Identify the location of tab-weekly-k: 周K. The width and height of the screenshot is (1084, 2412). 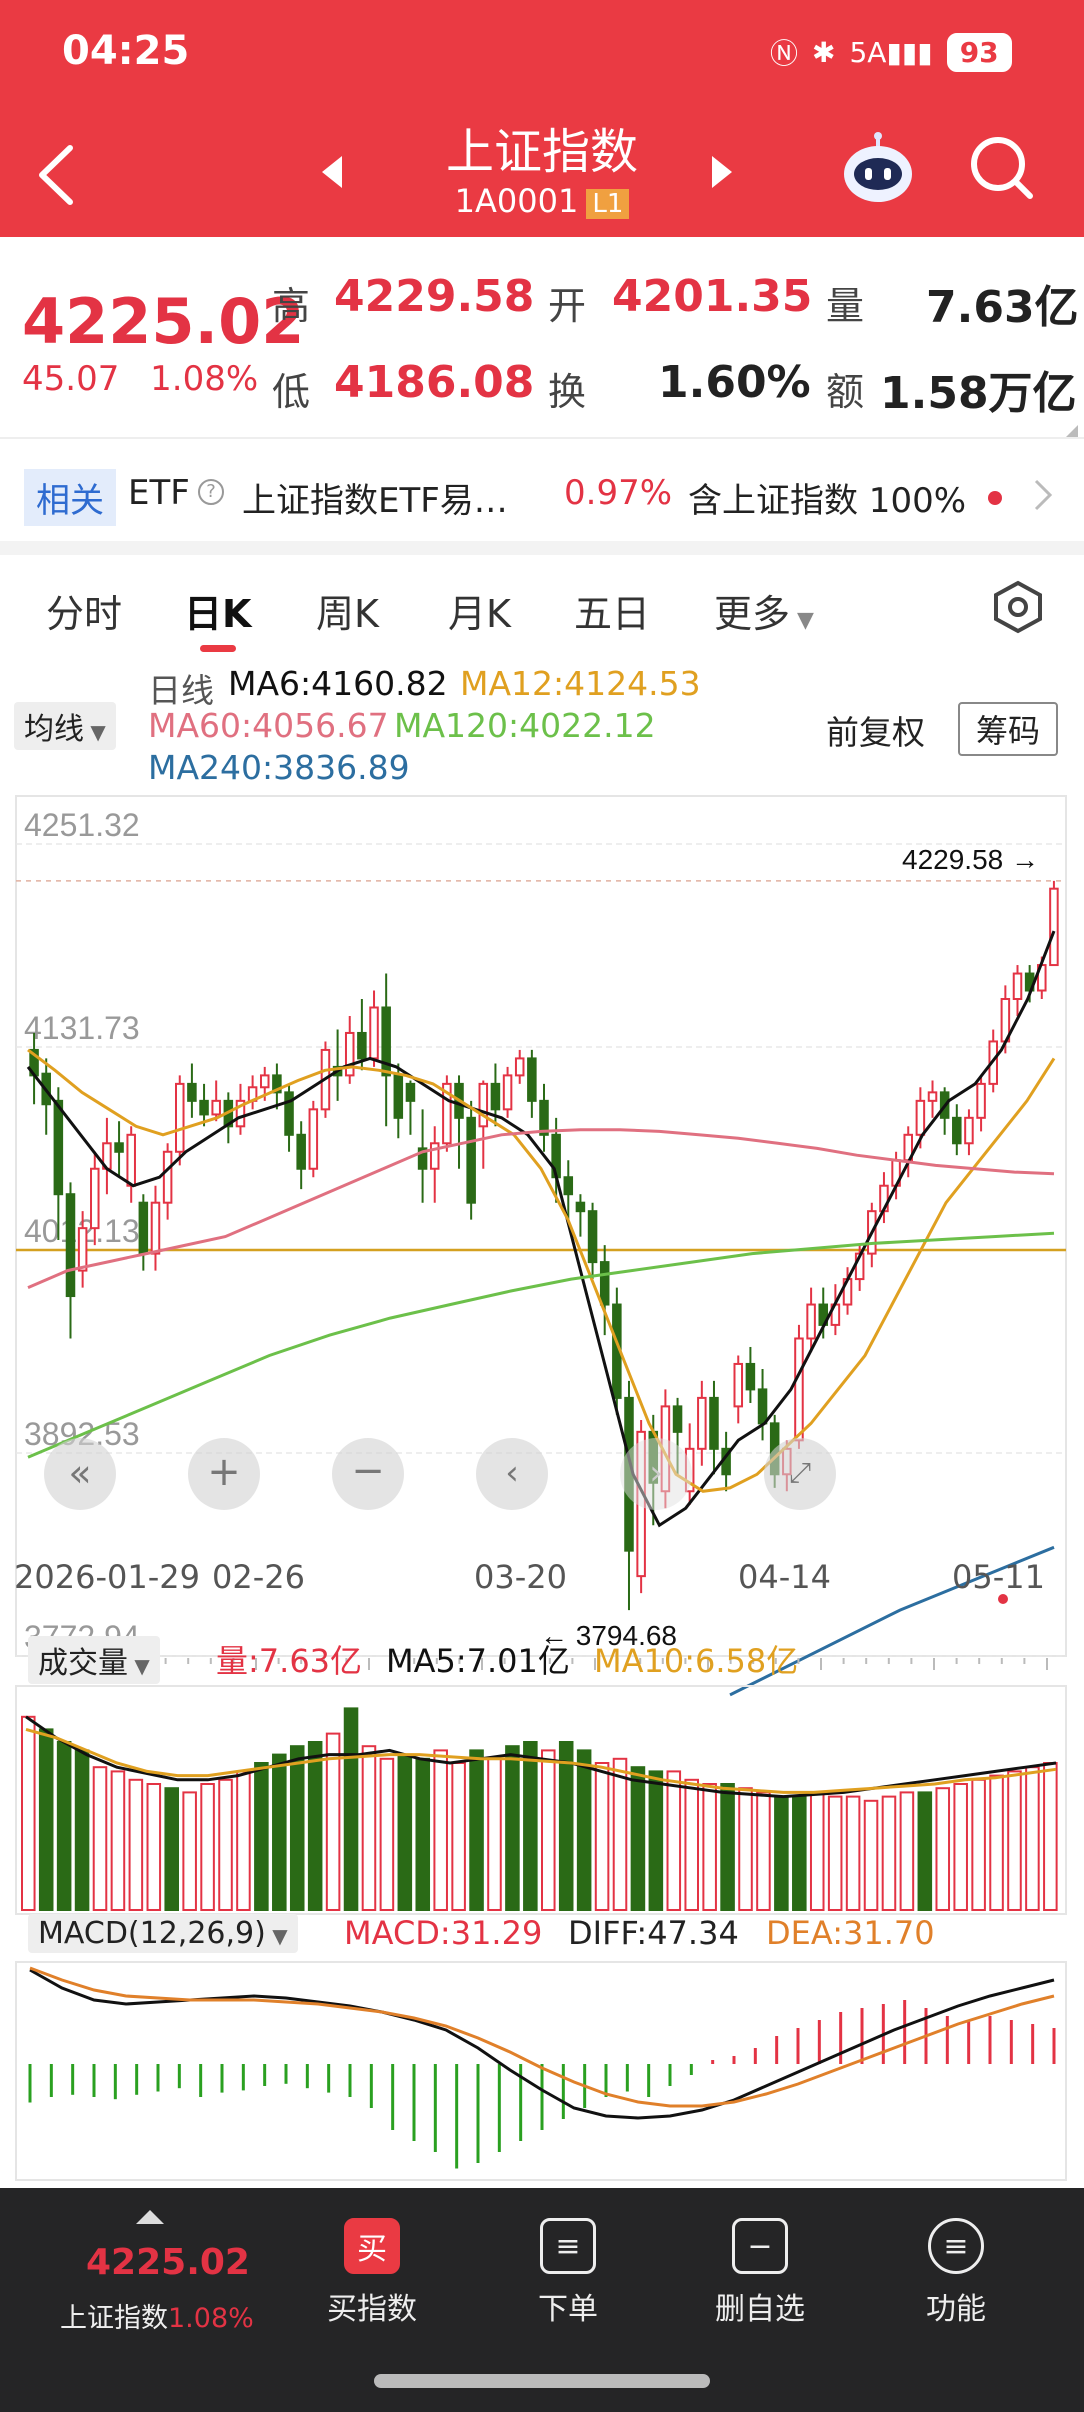
(347, 610).